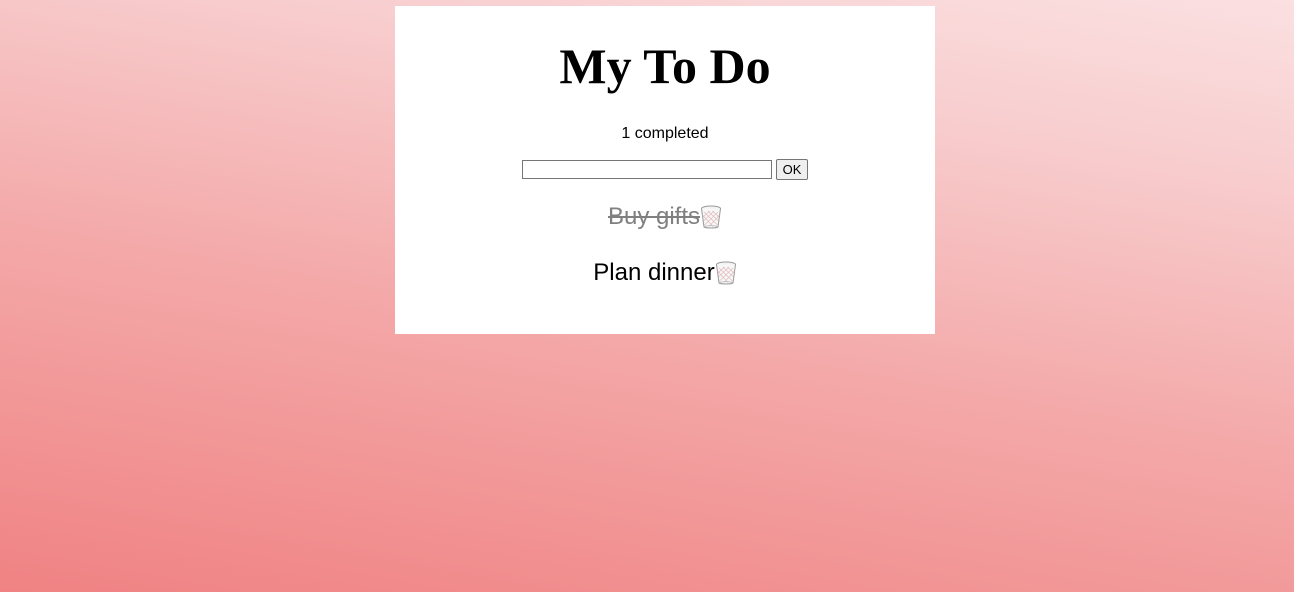 The height and width of the screenshot is (592, 1294). What do you see at coordinates (653, 273) in the screenshot?
I see `todo-text: Plan dinner` at bounding box center [653, 273].